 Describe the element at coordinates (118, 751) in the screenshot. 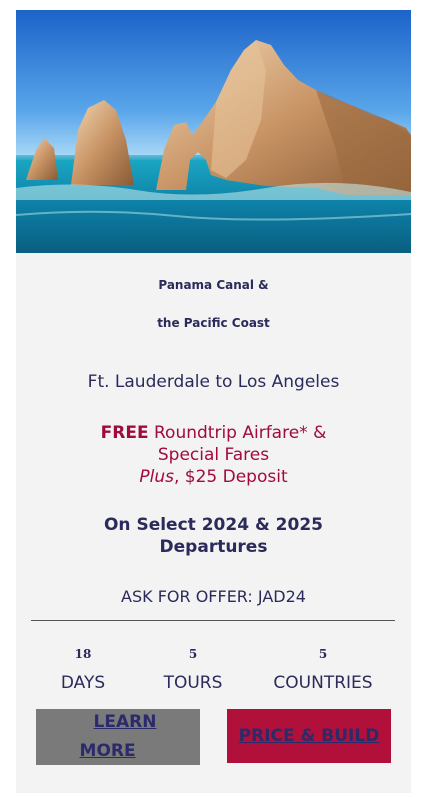

I see `learn-more-line2: MORE` at that location.